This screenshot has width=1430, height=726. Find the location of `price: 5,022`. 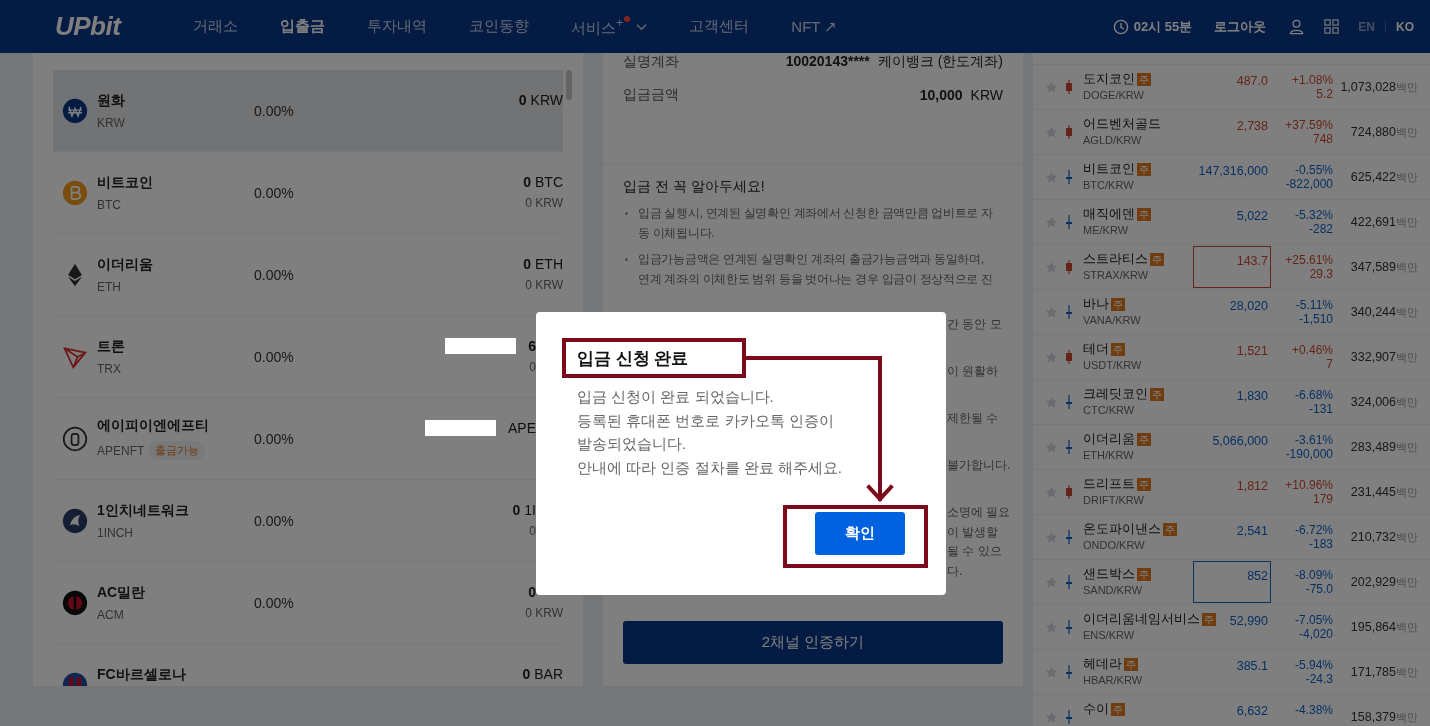

price: 5,022 is located at coordinates (1252, 216).